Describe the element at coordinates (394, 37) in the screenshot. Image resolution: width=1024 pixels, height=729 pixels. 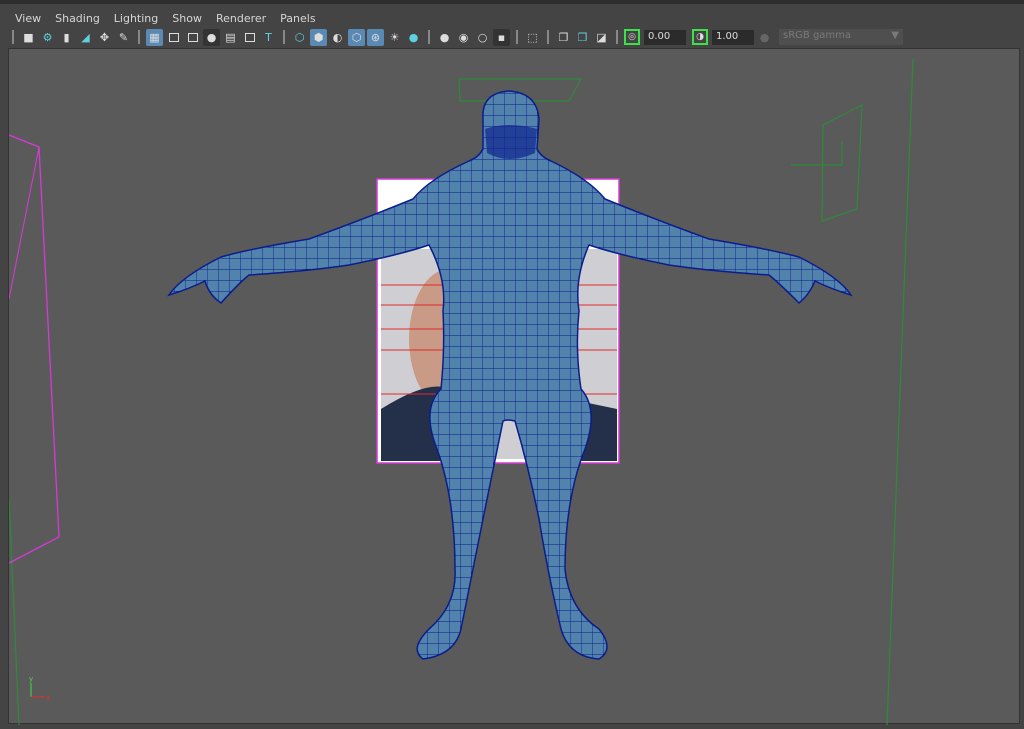
I see `use-all-lights-icon: ☀` at that location.